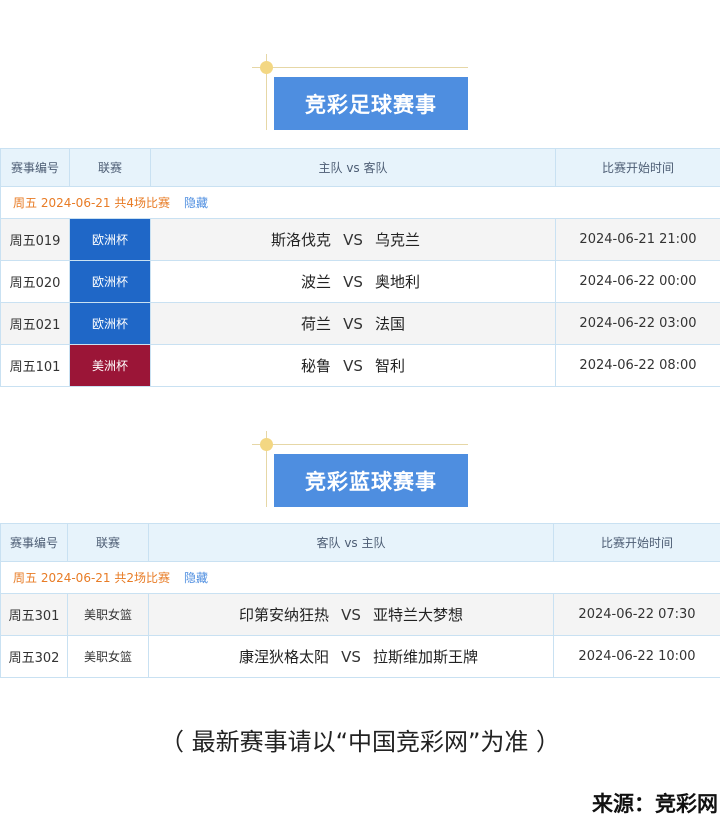 The image size is (720, 818). I want to click on away-team: 乌克兰, so click(398, 240).